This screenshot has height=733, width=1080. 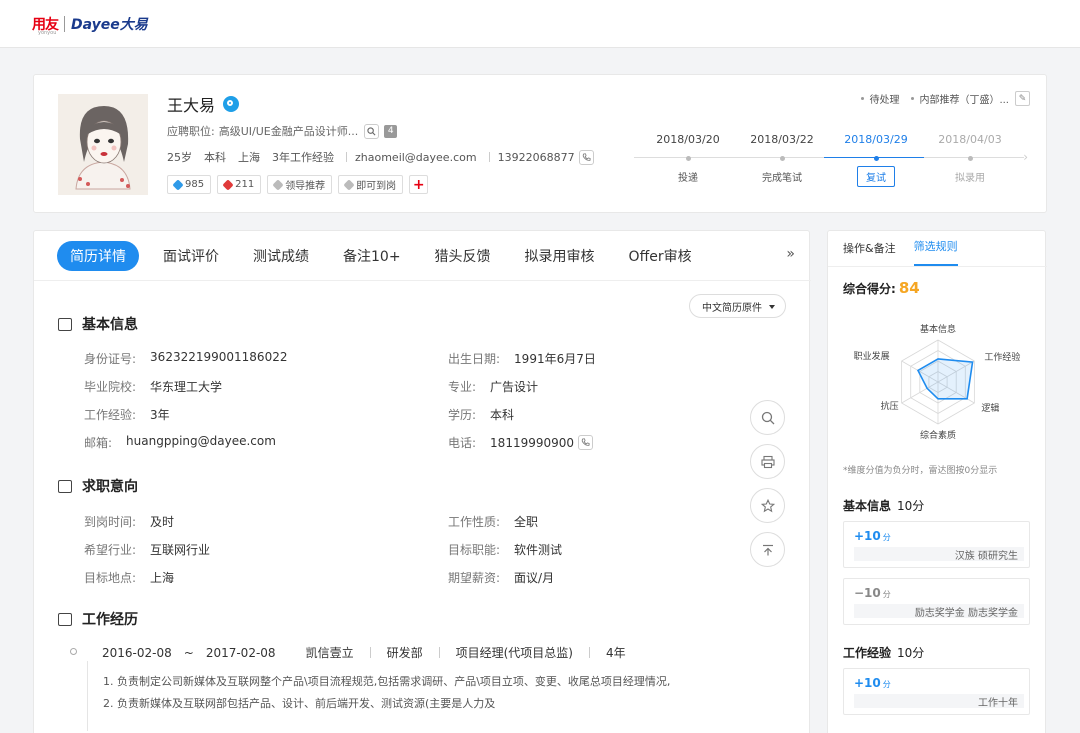 What do you see at coordinates (47, 33) in the screenshot?
I see `yonyou-sub: yonyou` at bounding box center [47, 33].